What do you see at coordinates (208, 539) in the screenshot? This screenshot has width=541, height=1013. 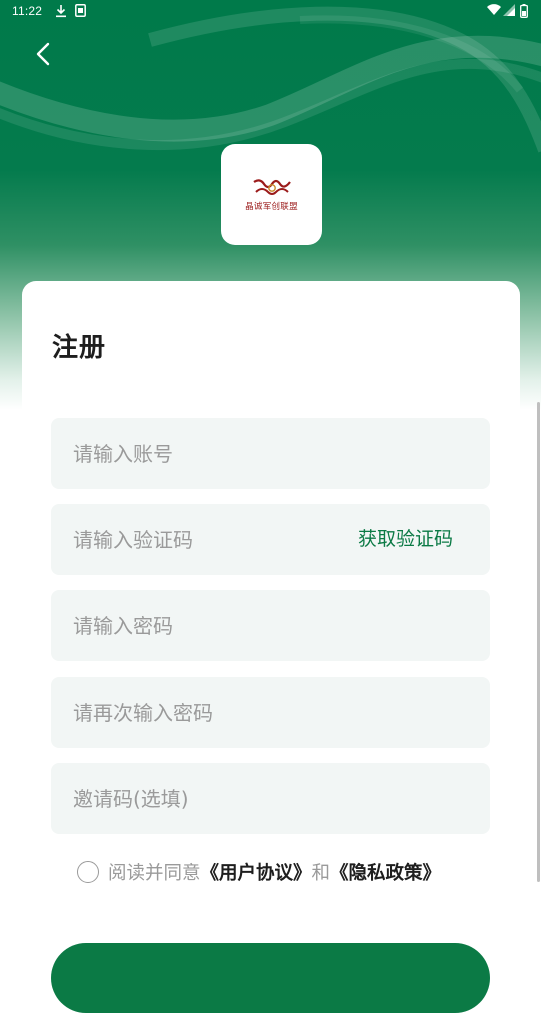 I see `verify-code-input` at bounding box center [208, 539].